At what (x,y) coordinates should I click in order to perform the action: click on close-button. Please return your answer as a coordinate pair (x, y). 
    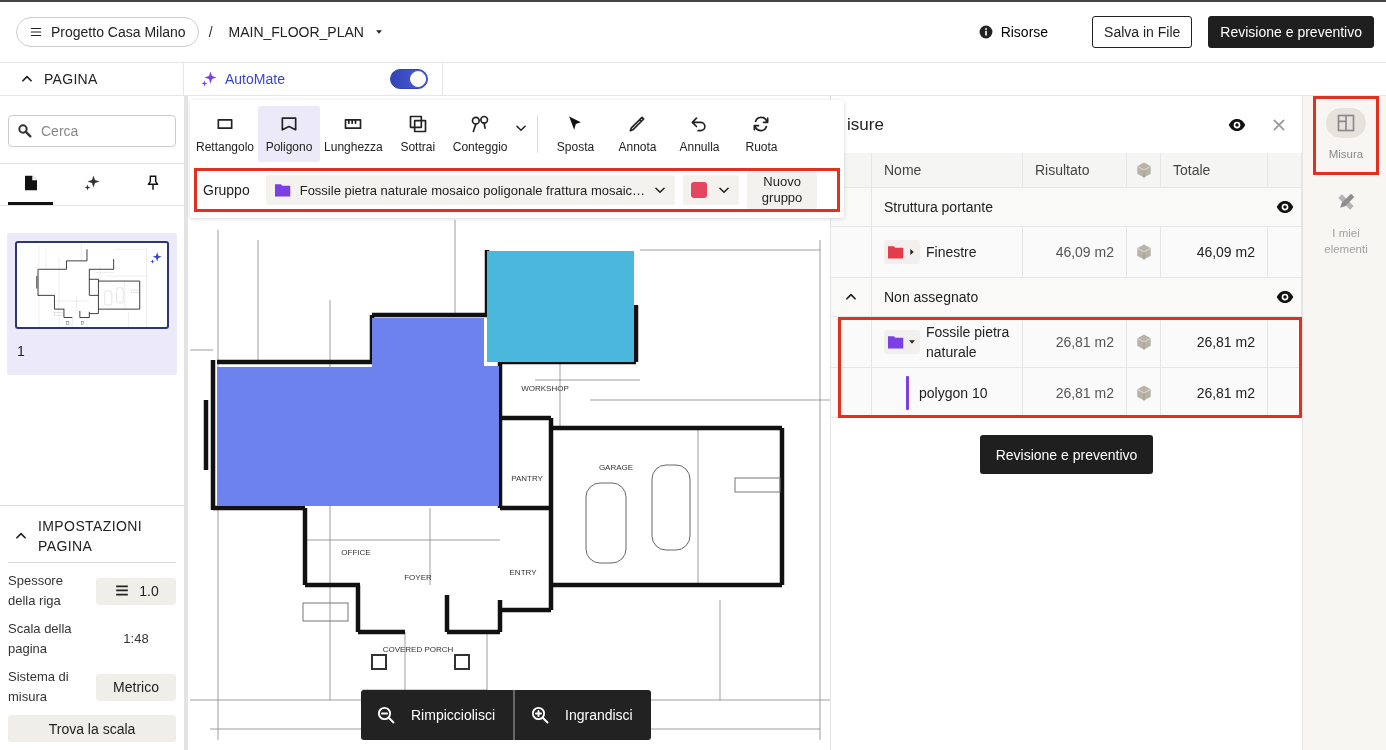
    Looking at the image, I should click on (1279, 124).